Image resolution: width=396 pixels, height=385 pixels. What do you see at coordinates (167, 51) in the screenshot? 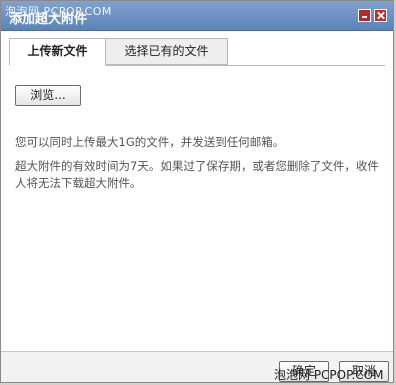
I see `tab-choose-existing: 选择已有的文件` at bounding box center [167, 51].